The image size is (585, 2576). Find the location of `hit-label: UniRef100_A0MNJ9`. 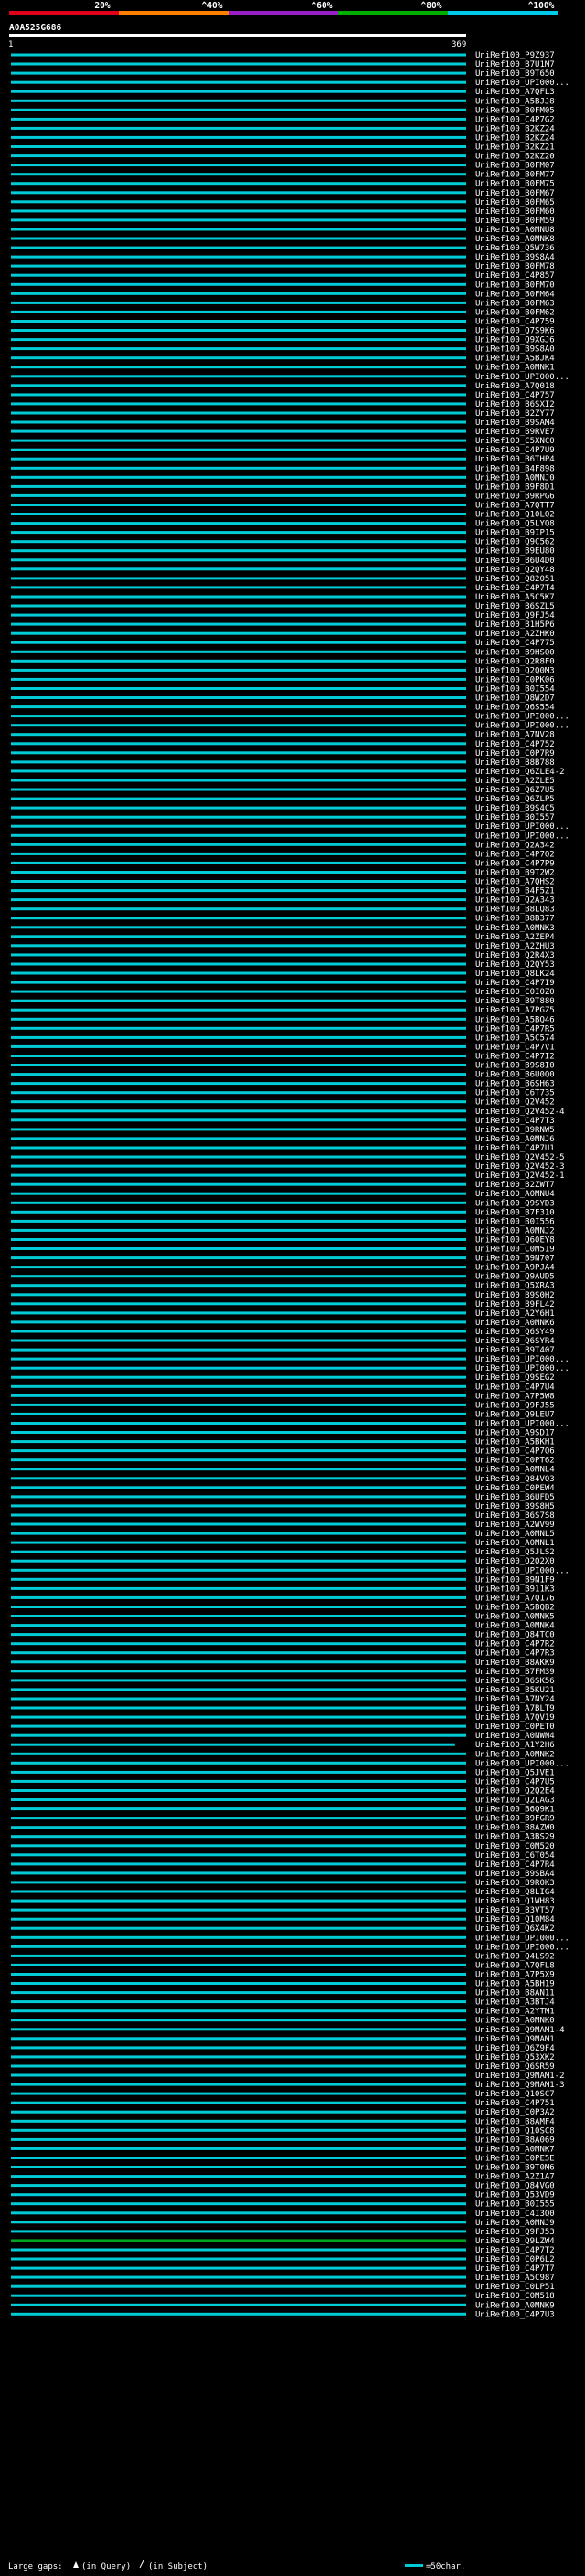

hit-label: UniRef100_A0MNJ9 is located at coordinates (515, 2223).